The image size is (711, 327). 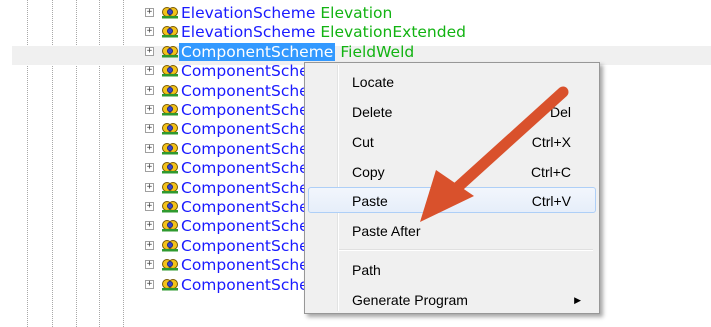 What do you see at coordinates (257, 51) in the screenshot?
I see `node-class-name: ComponentScheme` at bounding box center [257, 51].